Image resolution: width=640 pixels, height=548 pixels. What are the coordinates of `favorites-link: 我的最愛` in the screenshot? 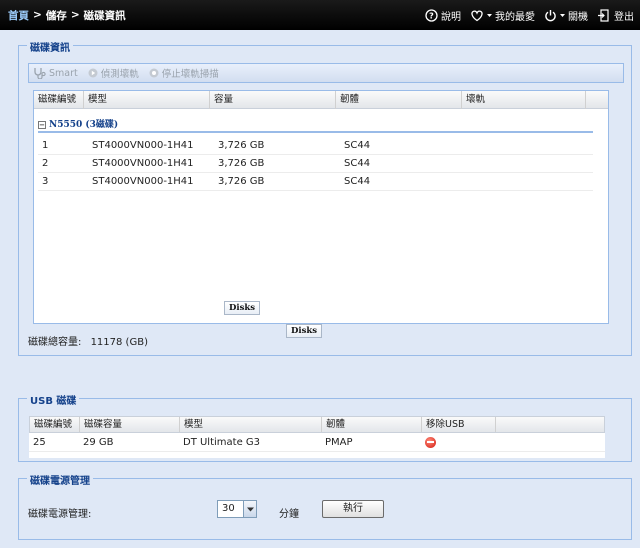 It's located at (502, 15).